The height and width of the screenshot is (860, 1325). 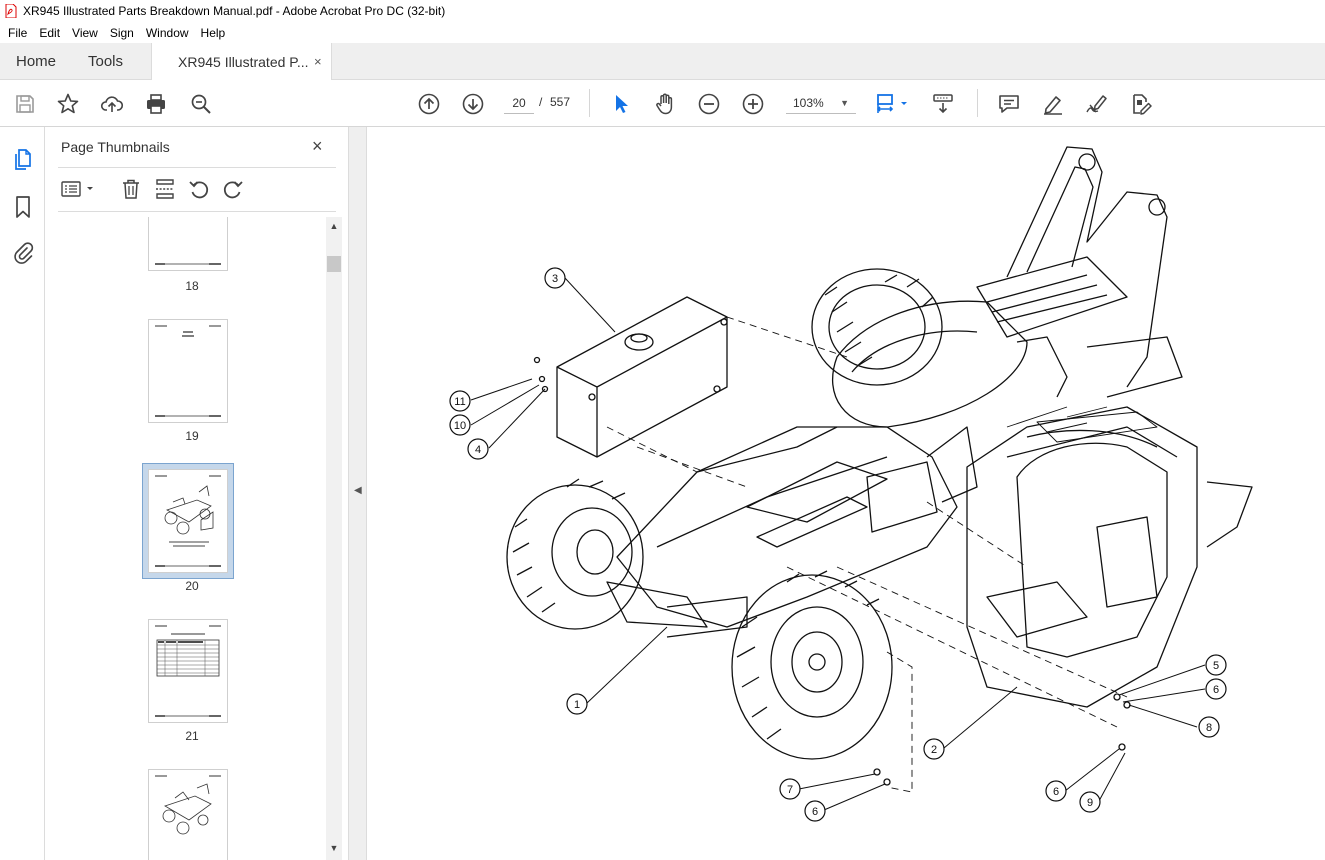 I want to click on zoom-search-icon, so click(x=201, y=104).